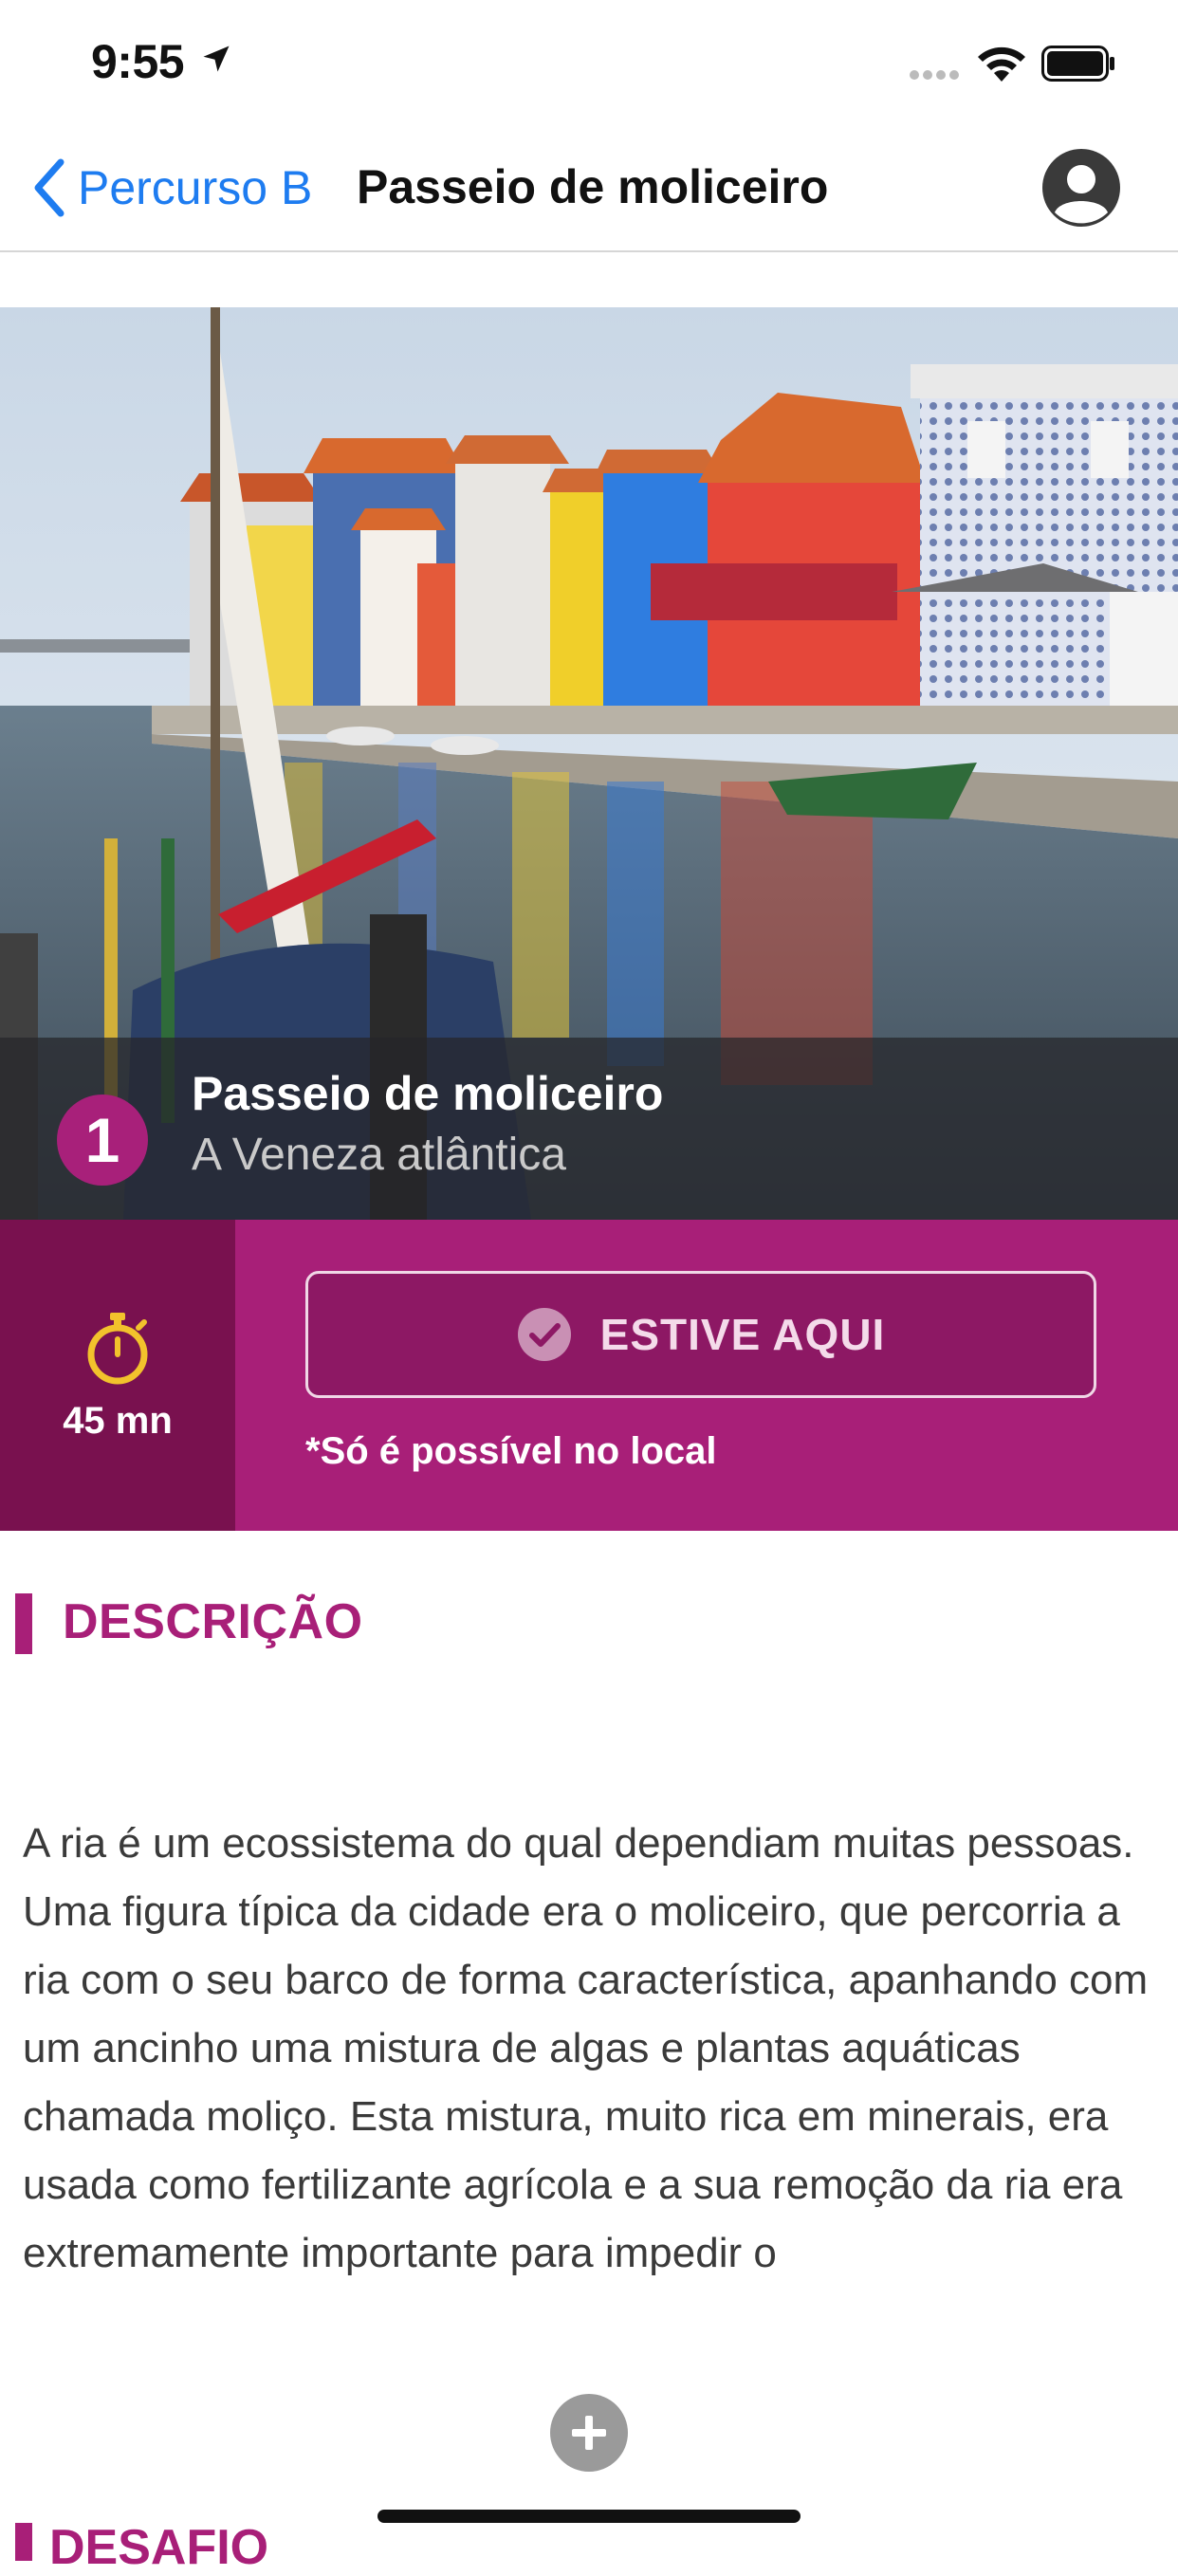  What do you see at coordinates (1081, 188) in the screenshot?
I see `account-icon` at bounding box center [1081, 188].